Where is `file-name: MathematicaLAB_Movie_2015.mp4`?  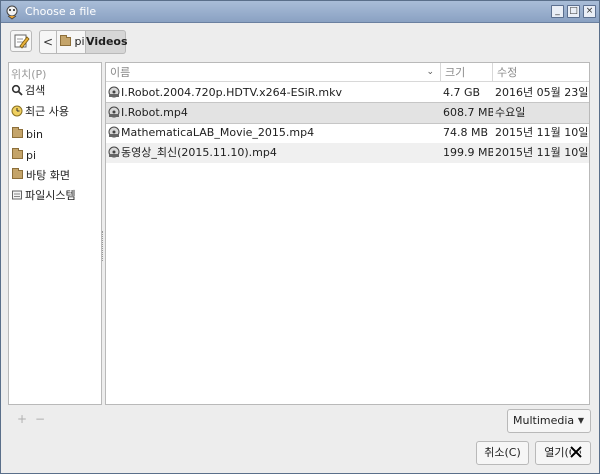 file-name: MathematicaLAB_Movie_2015.mp4 is located at coordinates (218, 132).